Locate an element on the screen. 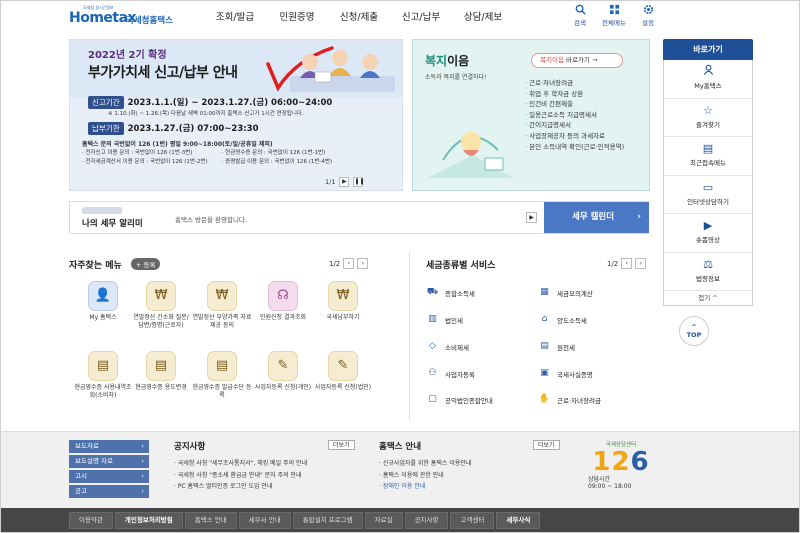 The image size is (800, 533). nav-consult: 상담/제보 is located at coordinates (483, 17).